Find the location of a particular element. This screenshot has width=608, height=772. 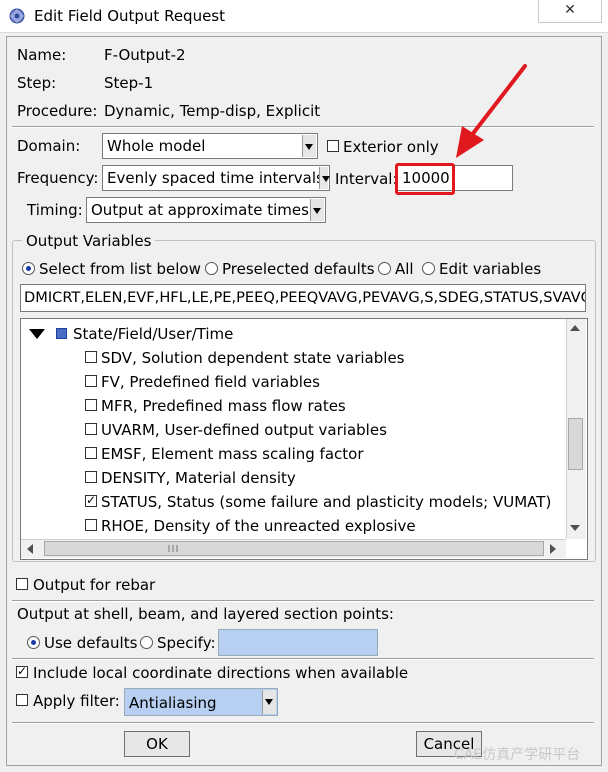

exterior-only-label: Exterior only is located at coordinates (391, 147).